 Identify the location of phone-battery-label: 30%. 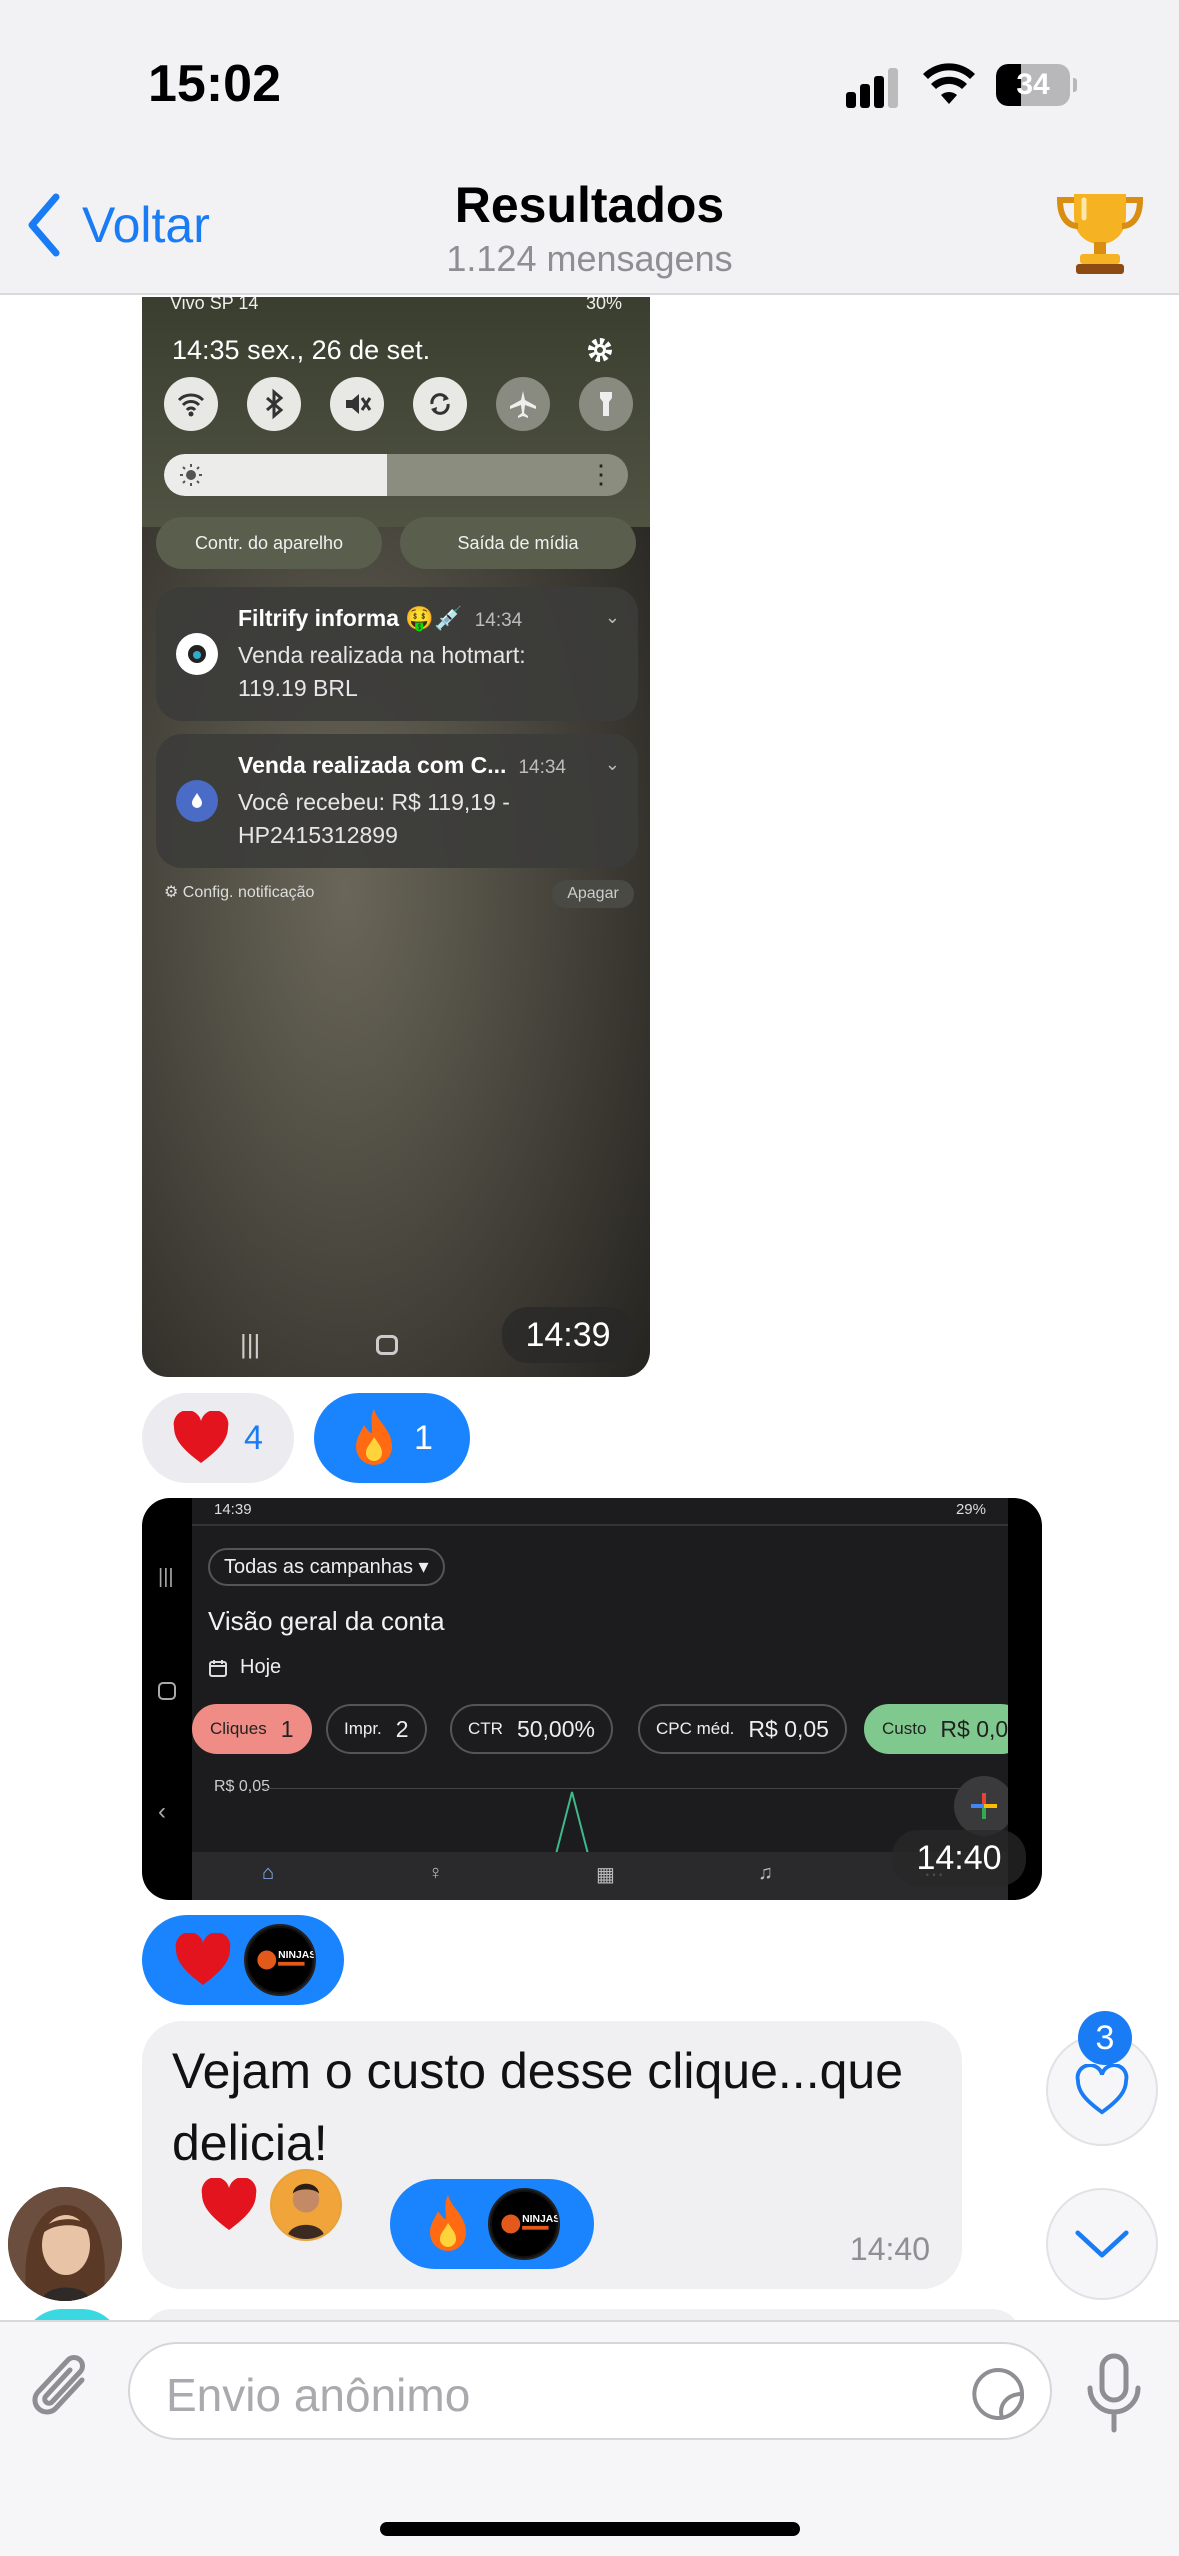
(603, 305).